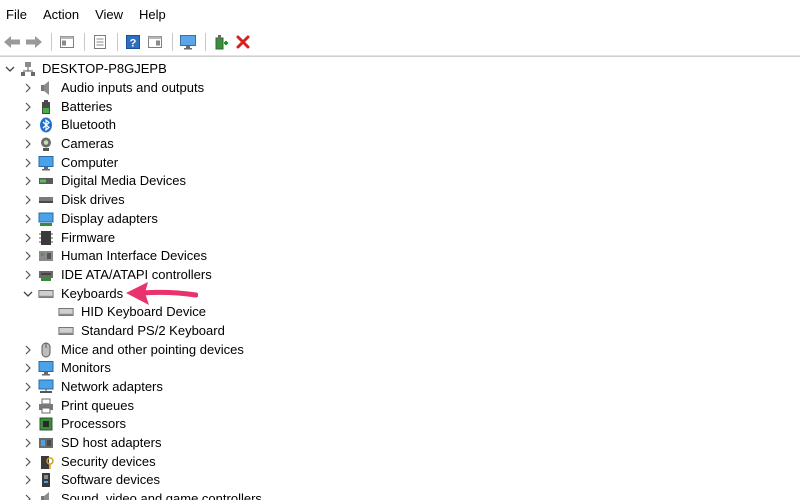  What do you see at coordinates (162, 293) in the screenshot?
I see `annotation-arrow` at bounding box center [162, 293].